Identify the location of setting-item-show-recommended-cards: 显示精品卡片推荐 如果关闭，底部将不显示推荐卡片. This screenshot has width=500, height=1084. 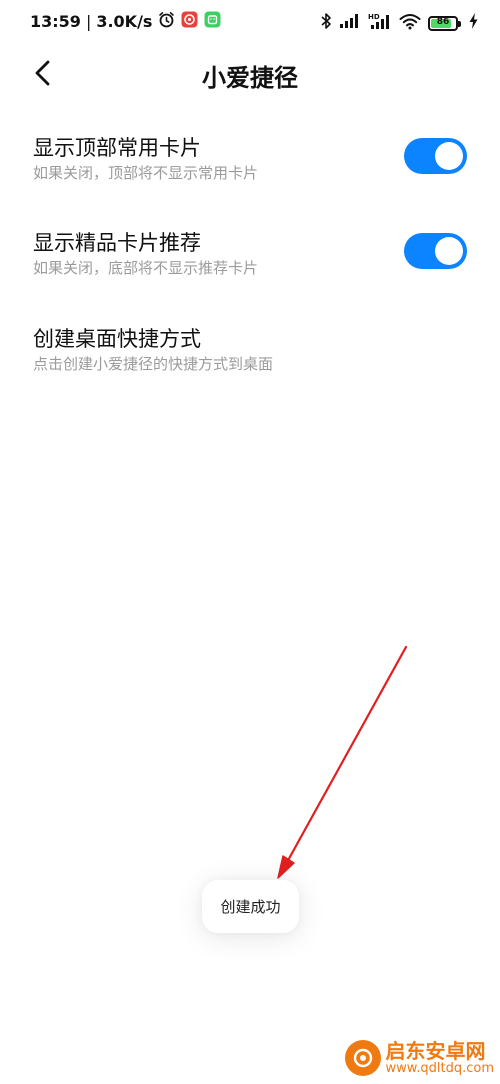
(250, 260).